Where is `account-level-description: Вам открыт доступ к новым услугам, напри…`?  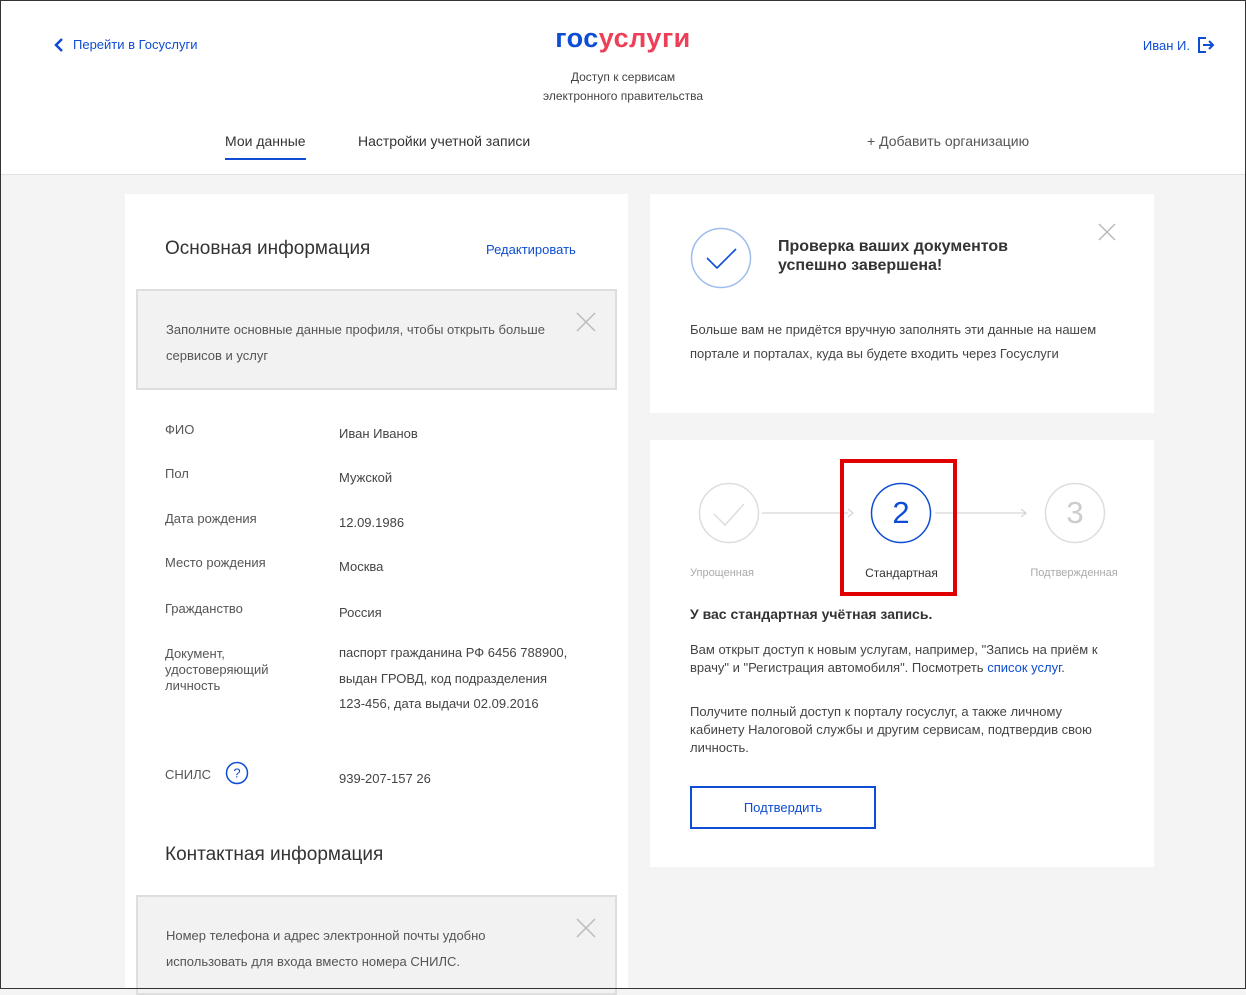
account-level-description: Вам открыт доступ к новым услугам, напри… is located at coordinates (905, 659).